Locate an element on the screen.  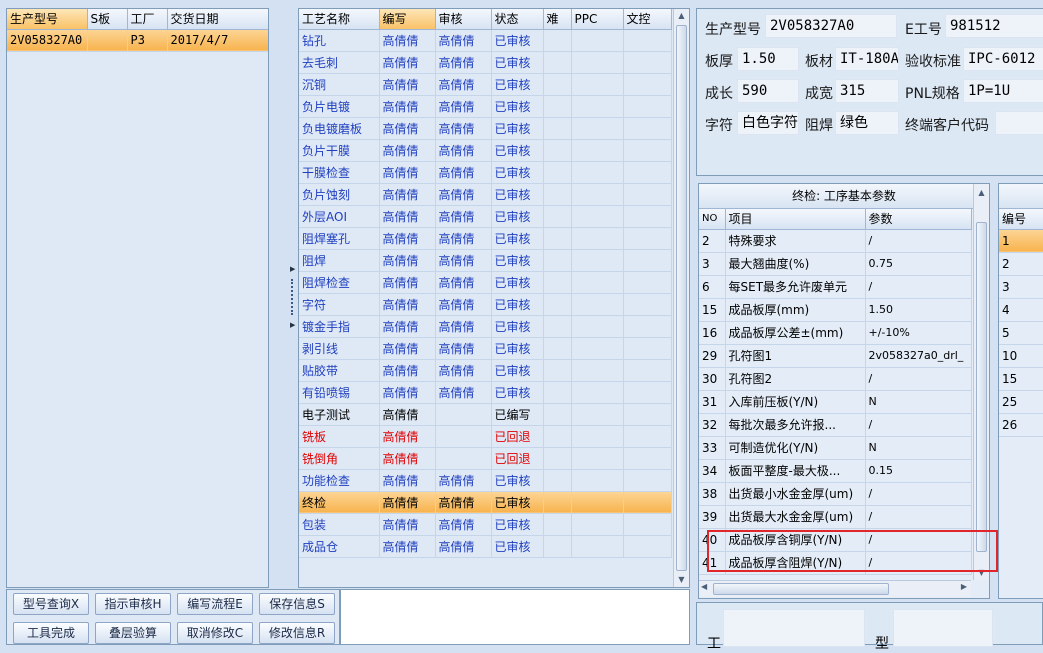
param-scroll-thumb is located at coordinates (981, 387).